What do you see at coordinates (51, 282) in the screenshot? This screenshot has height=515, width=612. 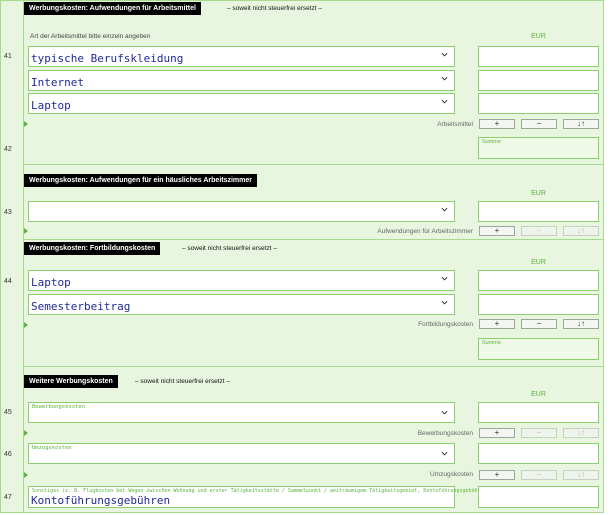 I see `fortbildung-value-1: Laptop` at bounding box center [51, 282].